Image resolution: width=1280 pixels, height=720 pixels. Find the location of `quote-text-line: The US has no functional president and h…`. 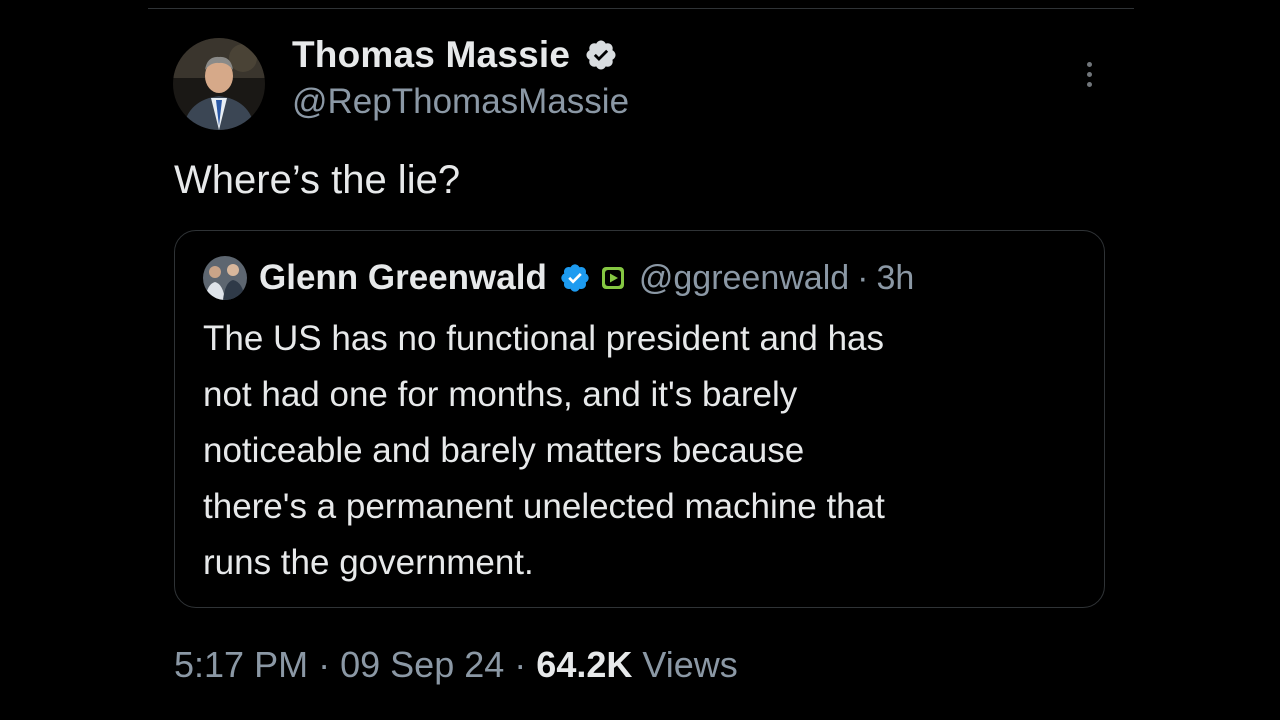

quote-text-line: The US has no functional president and h… is located at coordinates (543, 338).